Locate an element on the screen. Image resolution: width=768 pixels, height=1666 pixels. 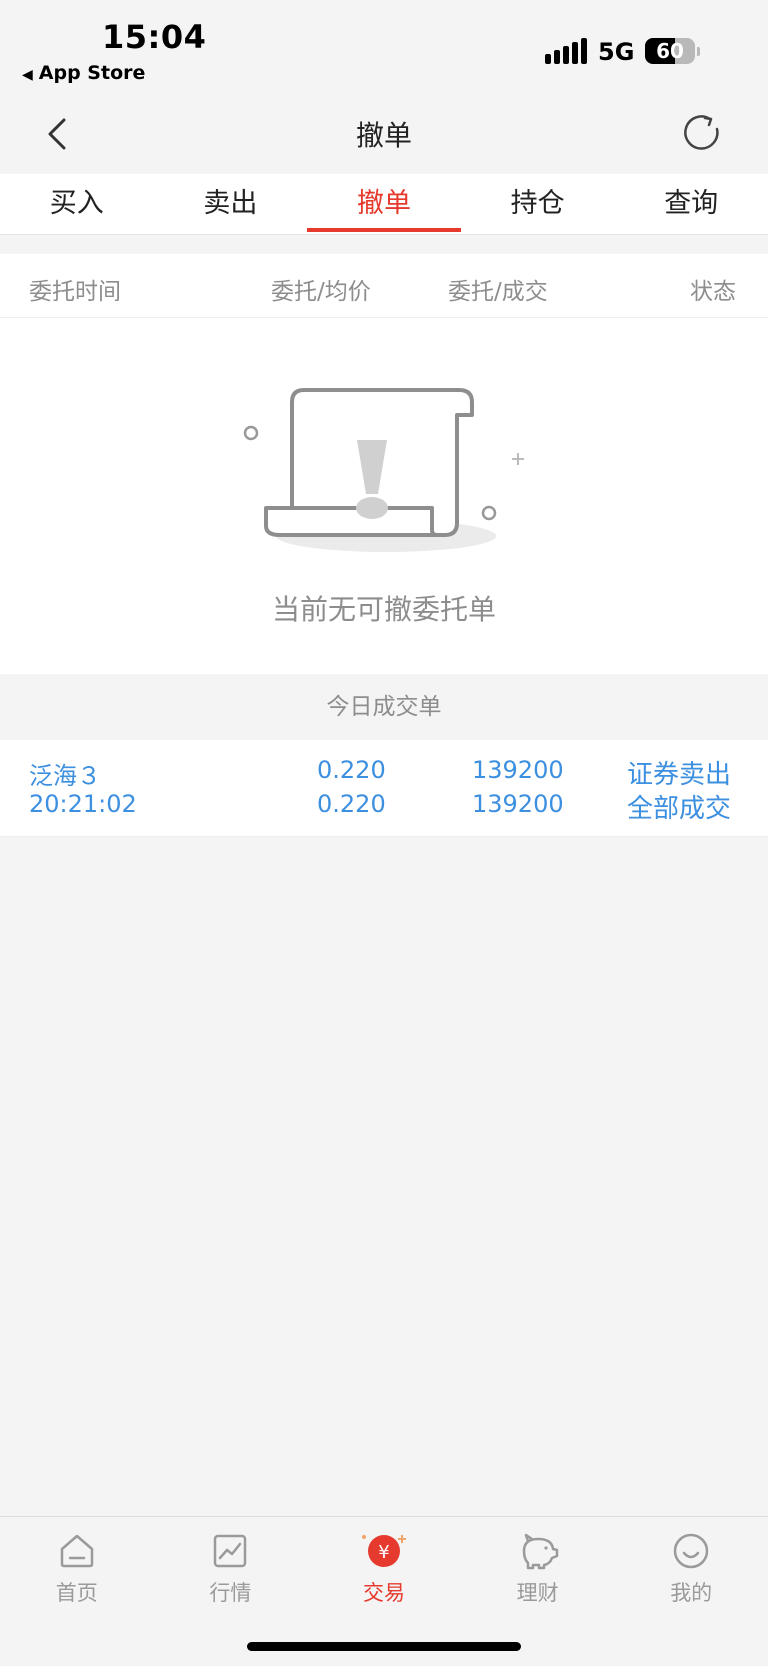
navigation-bar: 撤单 is located at coordinates (384, 134).